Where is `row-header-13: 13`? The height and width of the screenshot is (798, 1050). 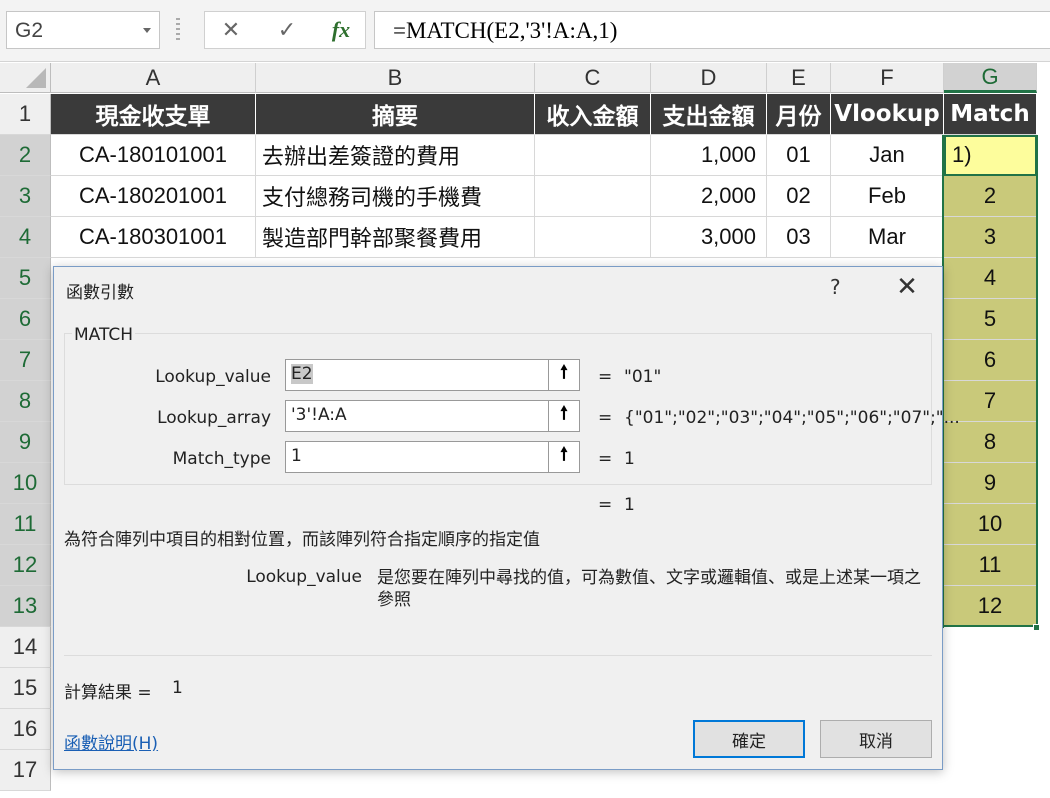 row-header-13: 13 is located at coordinates (25, 606).